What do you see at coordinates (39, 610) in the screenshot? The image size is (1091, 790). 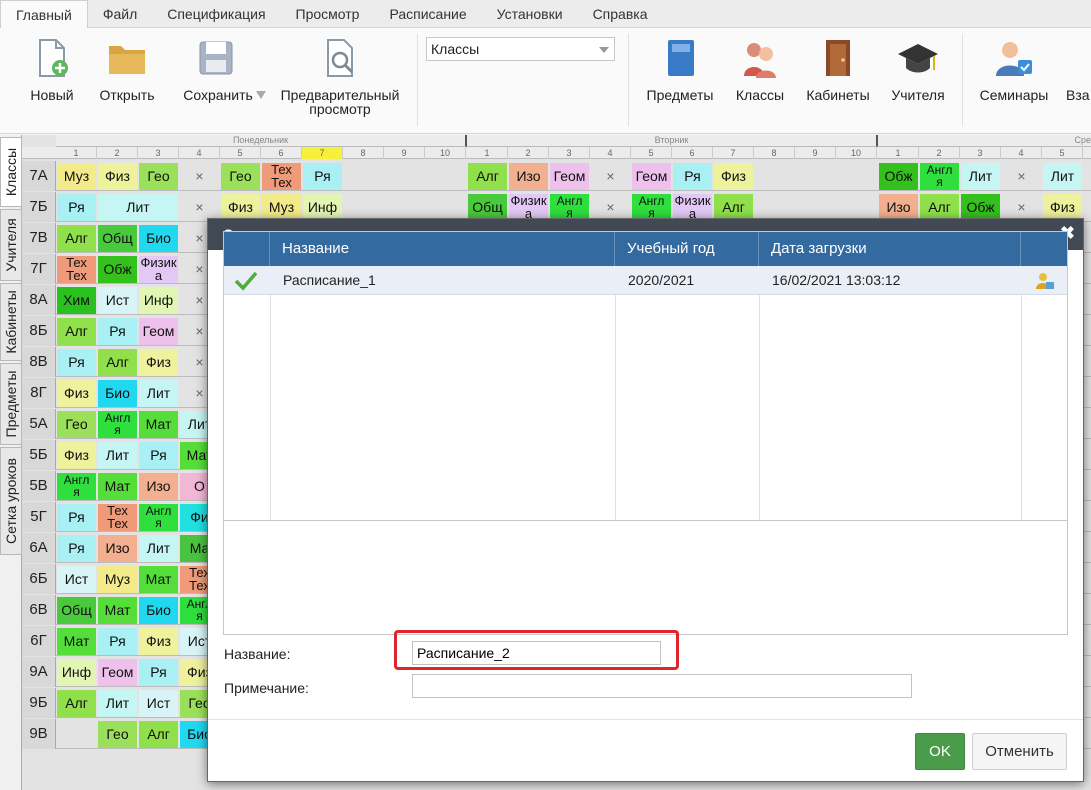 I see `class-name: 6В` at bounding box center [39, 610].